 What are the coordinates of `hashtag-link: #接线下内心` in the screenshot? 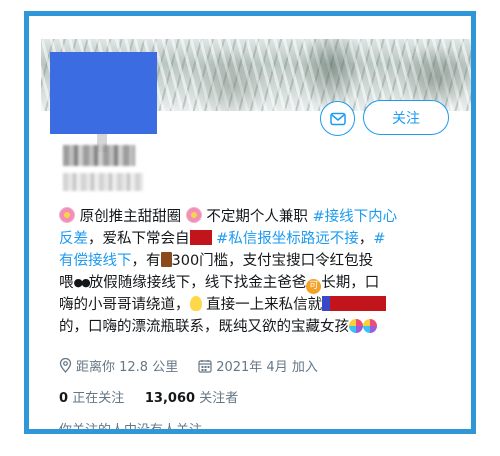 It's located at (354, 217).